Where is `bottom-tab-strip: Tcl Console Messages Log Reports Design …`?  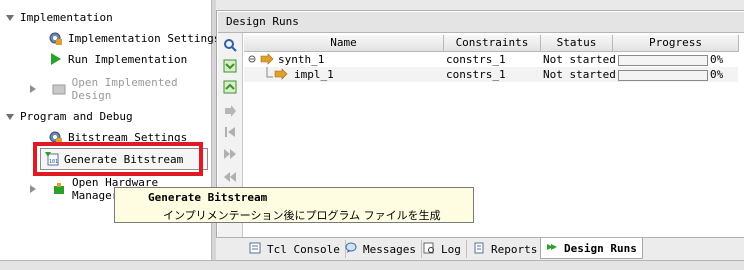
bottom-tab-strip: Tcl Console Messages Log Reports Design … is located at coordinates (480, 248).